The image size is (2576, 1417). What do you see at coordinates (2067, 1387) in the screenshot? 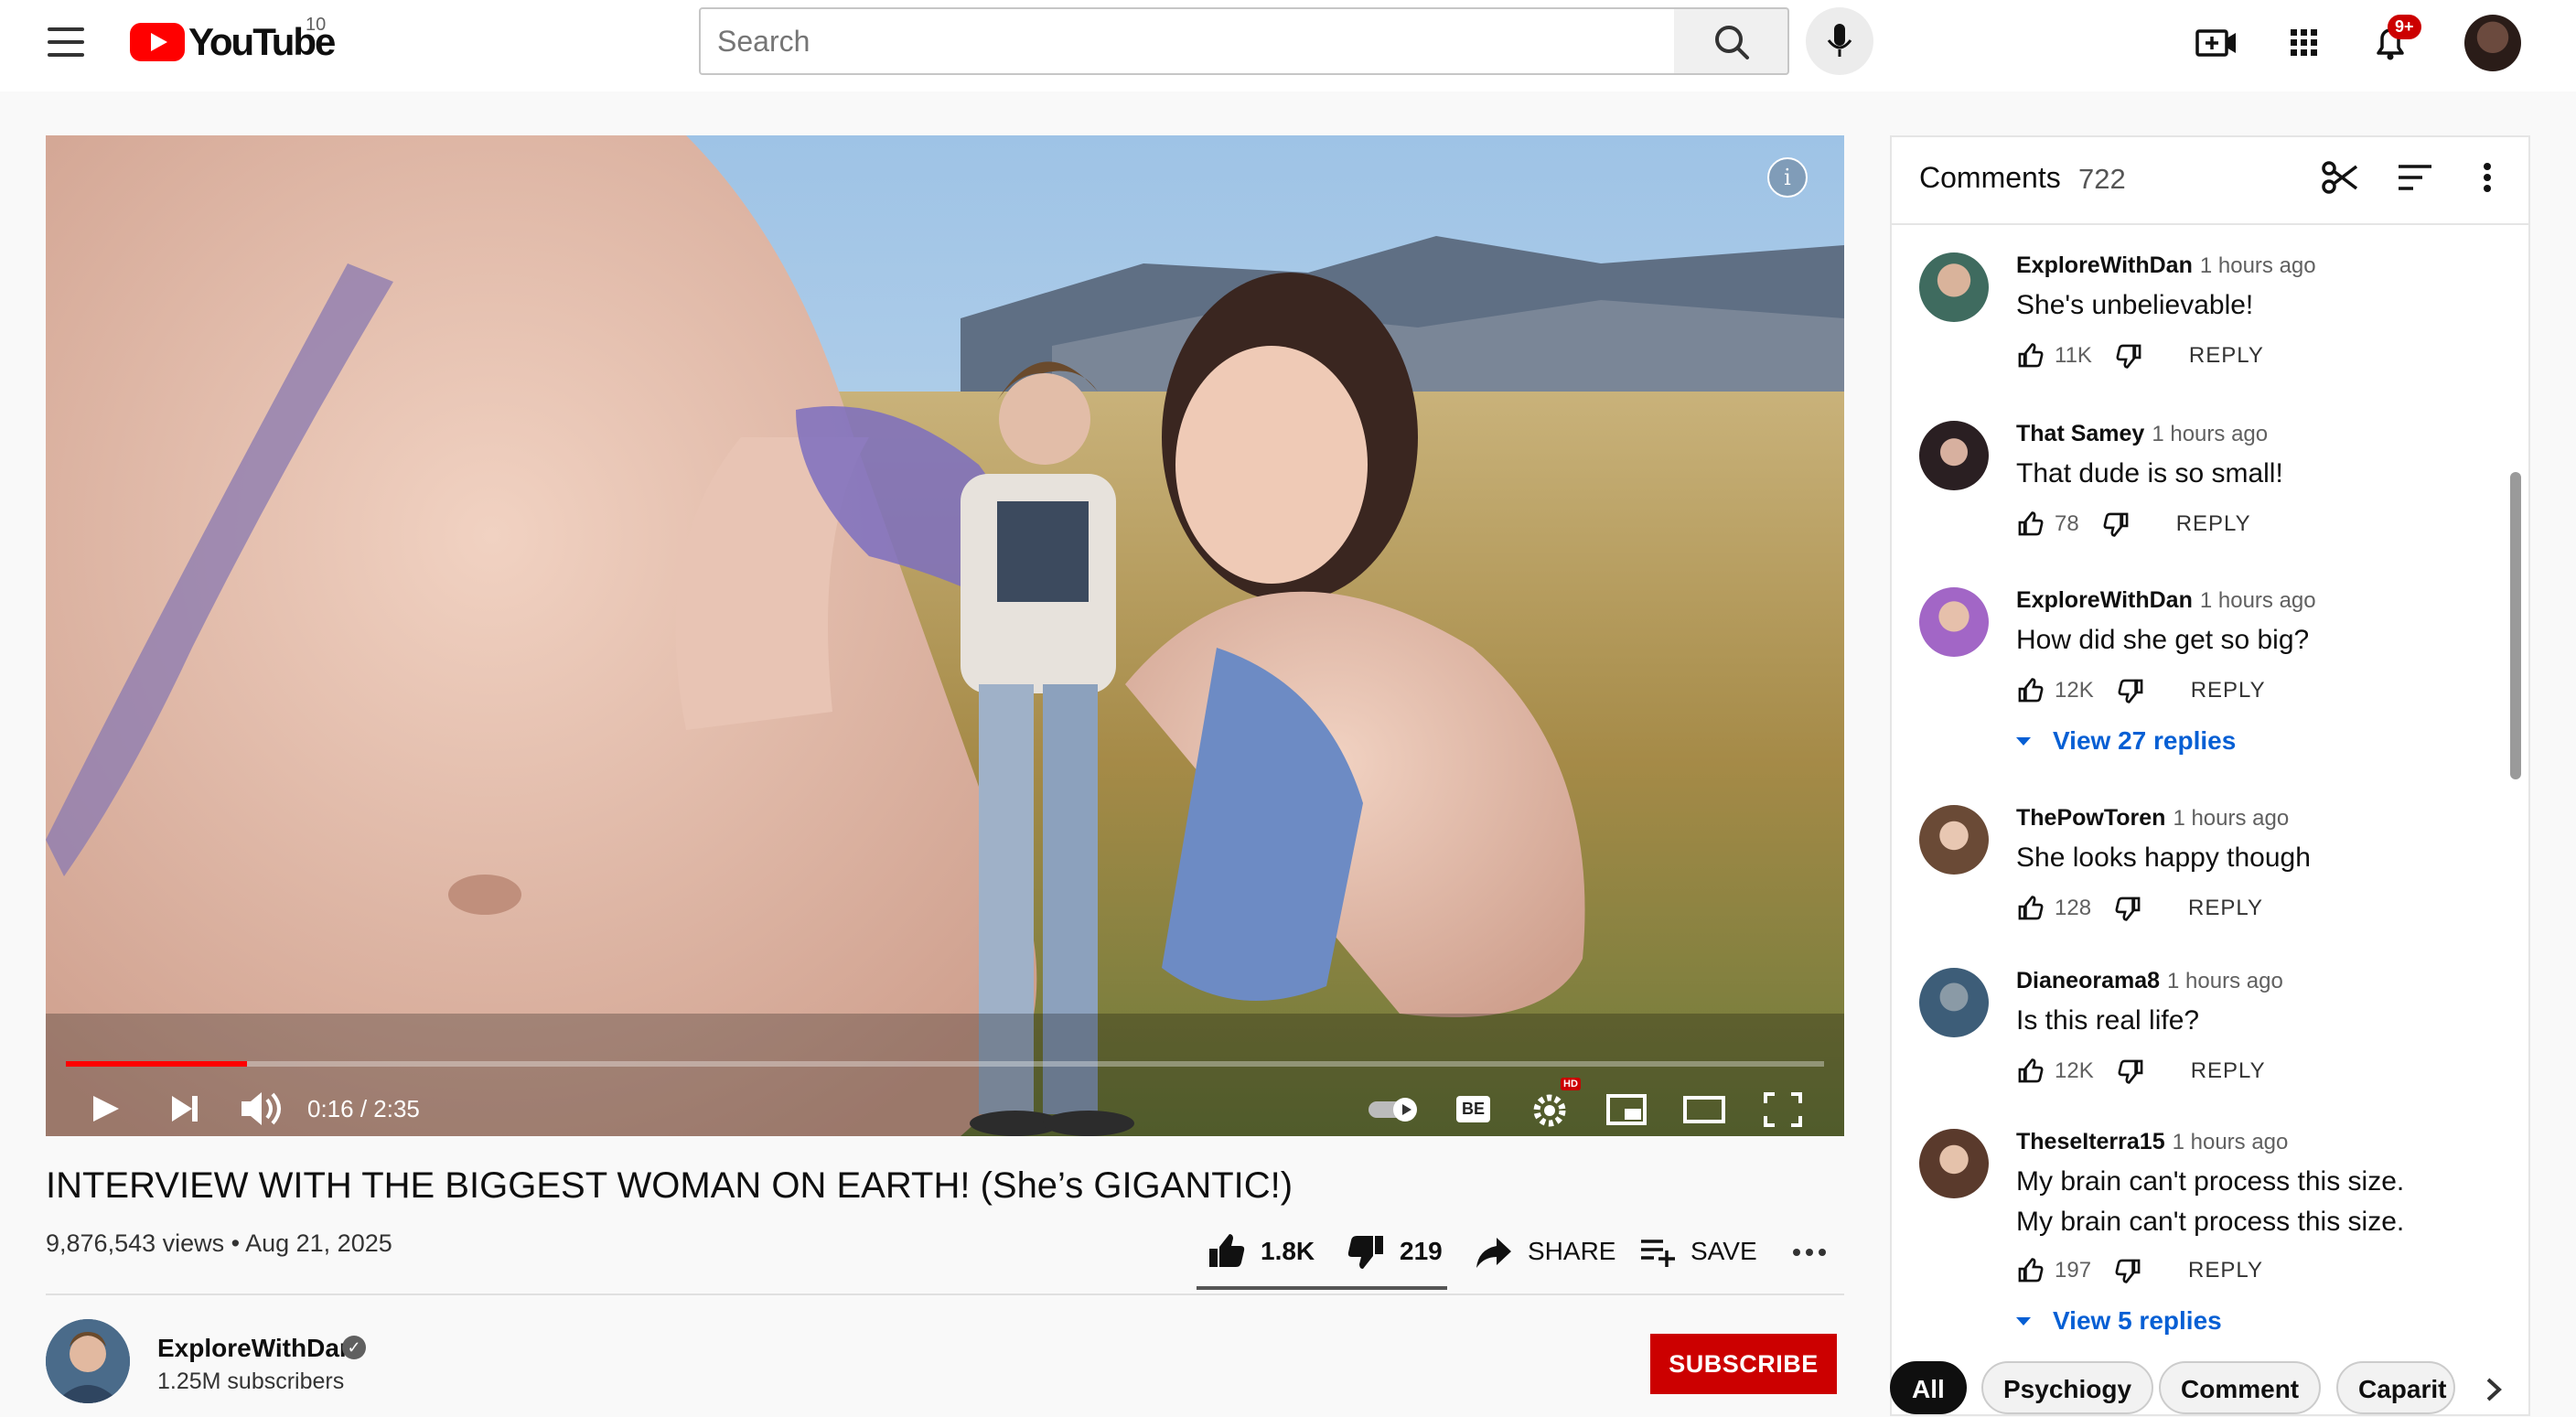
I see `chip-psychiogy: Psychiogy` at bounding box center [2067, 1387].